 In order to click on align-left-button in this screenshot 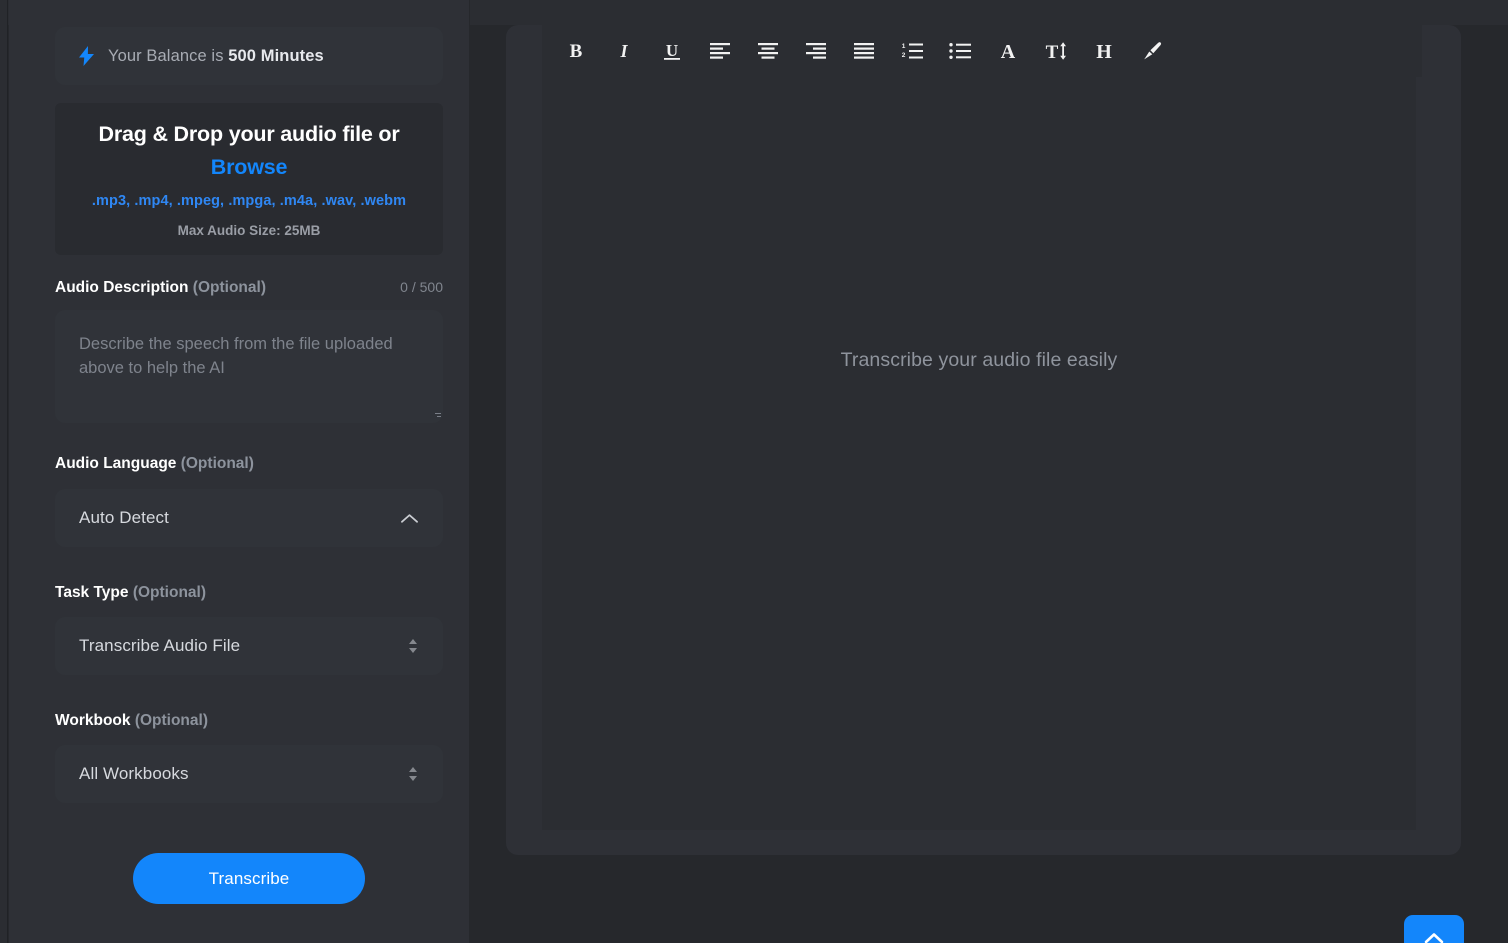, I will do `click(720, 51)`.